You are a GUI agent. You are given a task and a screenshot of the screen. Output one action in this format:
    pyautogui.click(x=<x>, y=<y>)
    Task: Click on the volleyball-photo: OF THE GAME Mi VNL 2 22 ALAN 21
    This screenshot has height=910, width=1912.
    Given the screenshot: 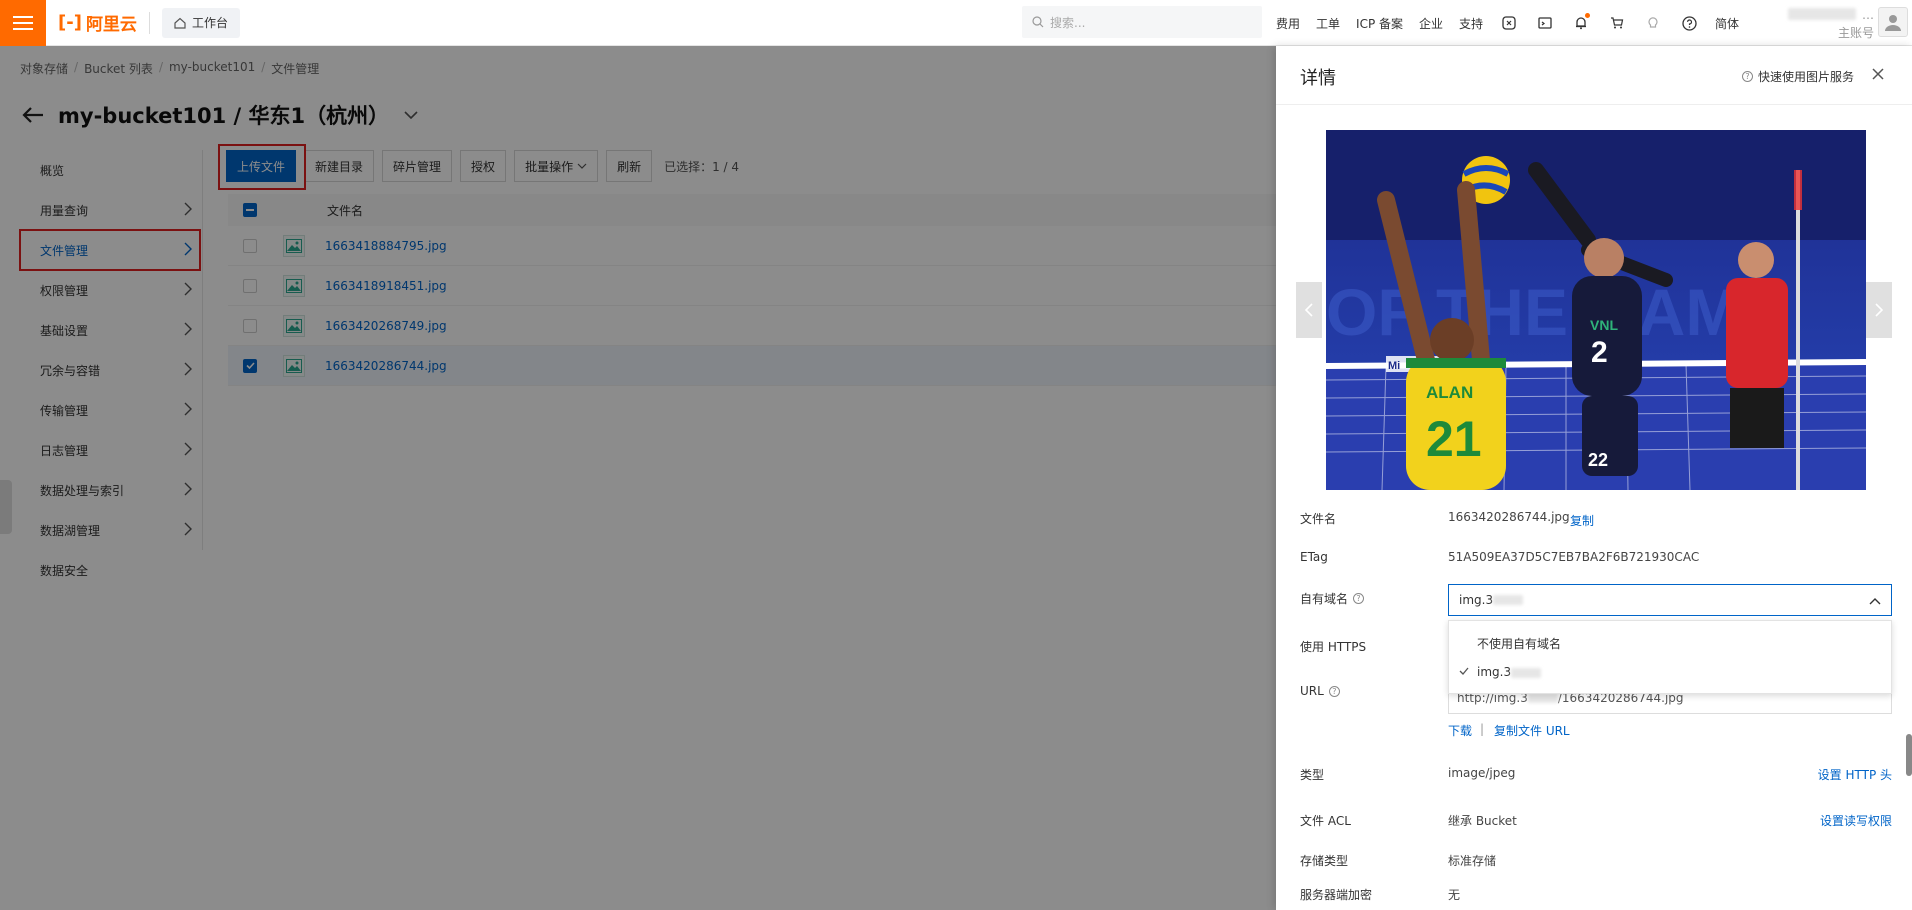 What is the action you would take?
    pyautogui.click(x=1596, y=310)
    